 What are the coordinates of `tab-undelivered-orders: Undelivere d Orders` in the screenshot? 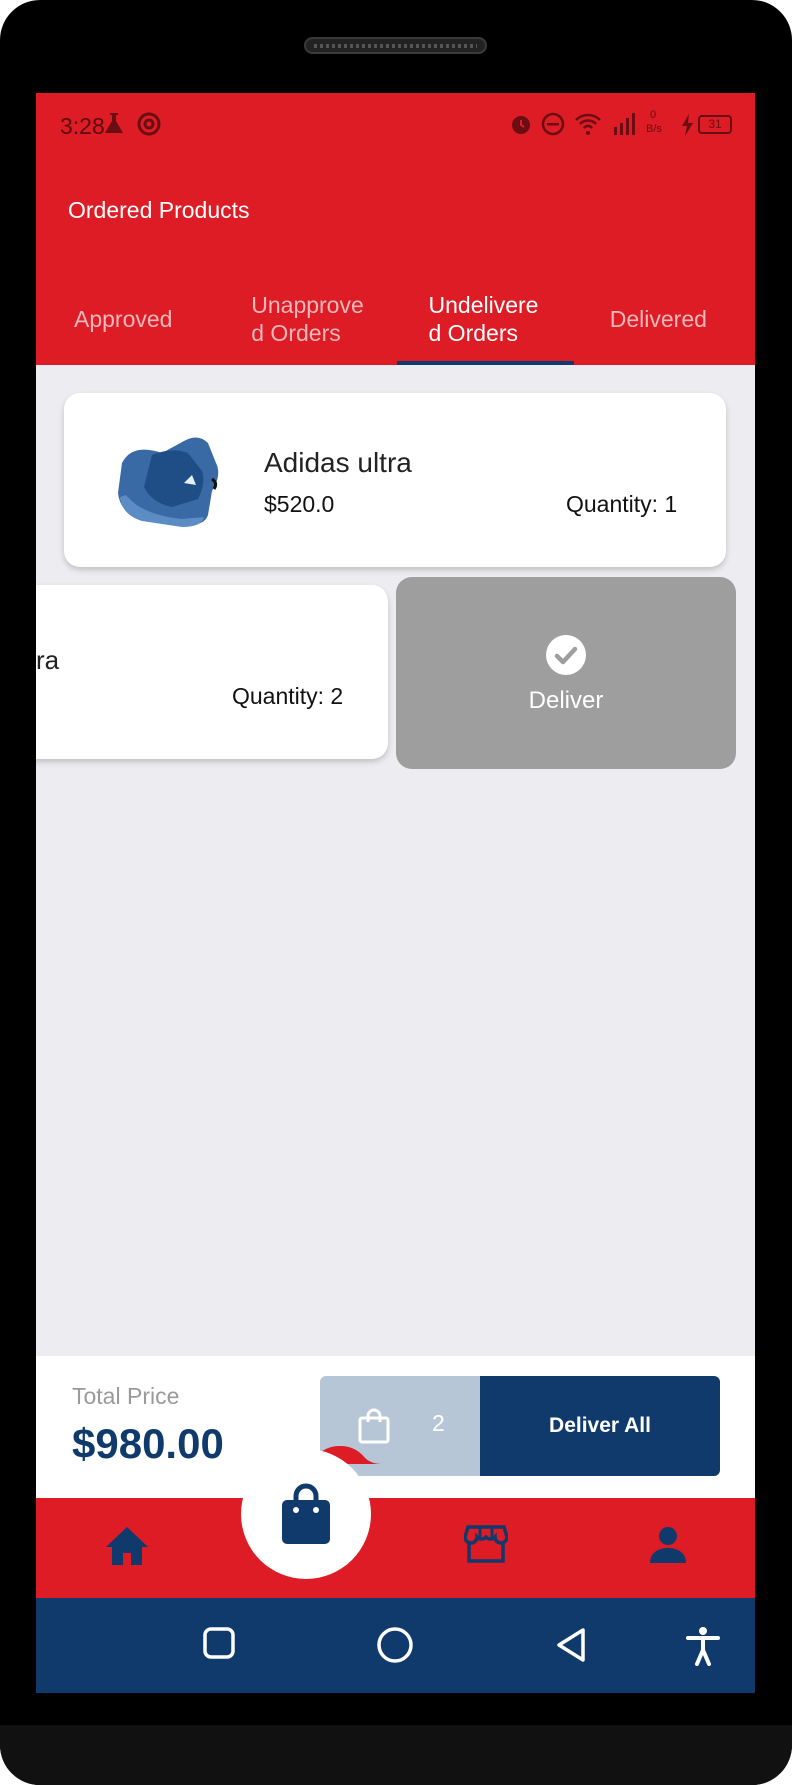 It's located at (485, 319).